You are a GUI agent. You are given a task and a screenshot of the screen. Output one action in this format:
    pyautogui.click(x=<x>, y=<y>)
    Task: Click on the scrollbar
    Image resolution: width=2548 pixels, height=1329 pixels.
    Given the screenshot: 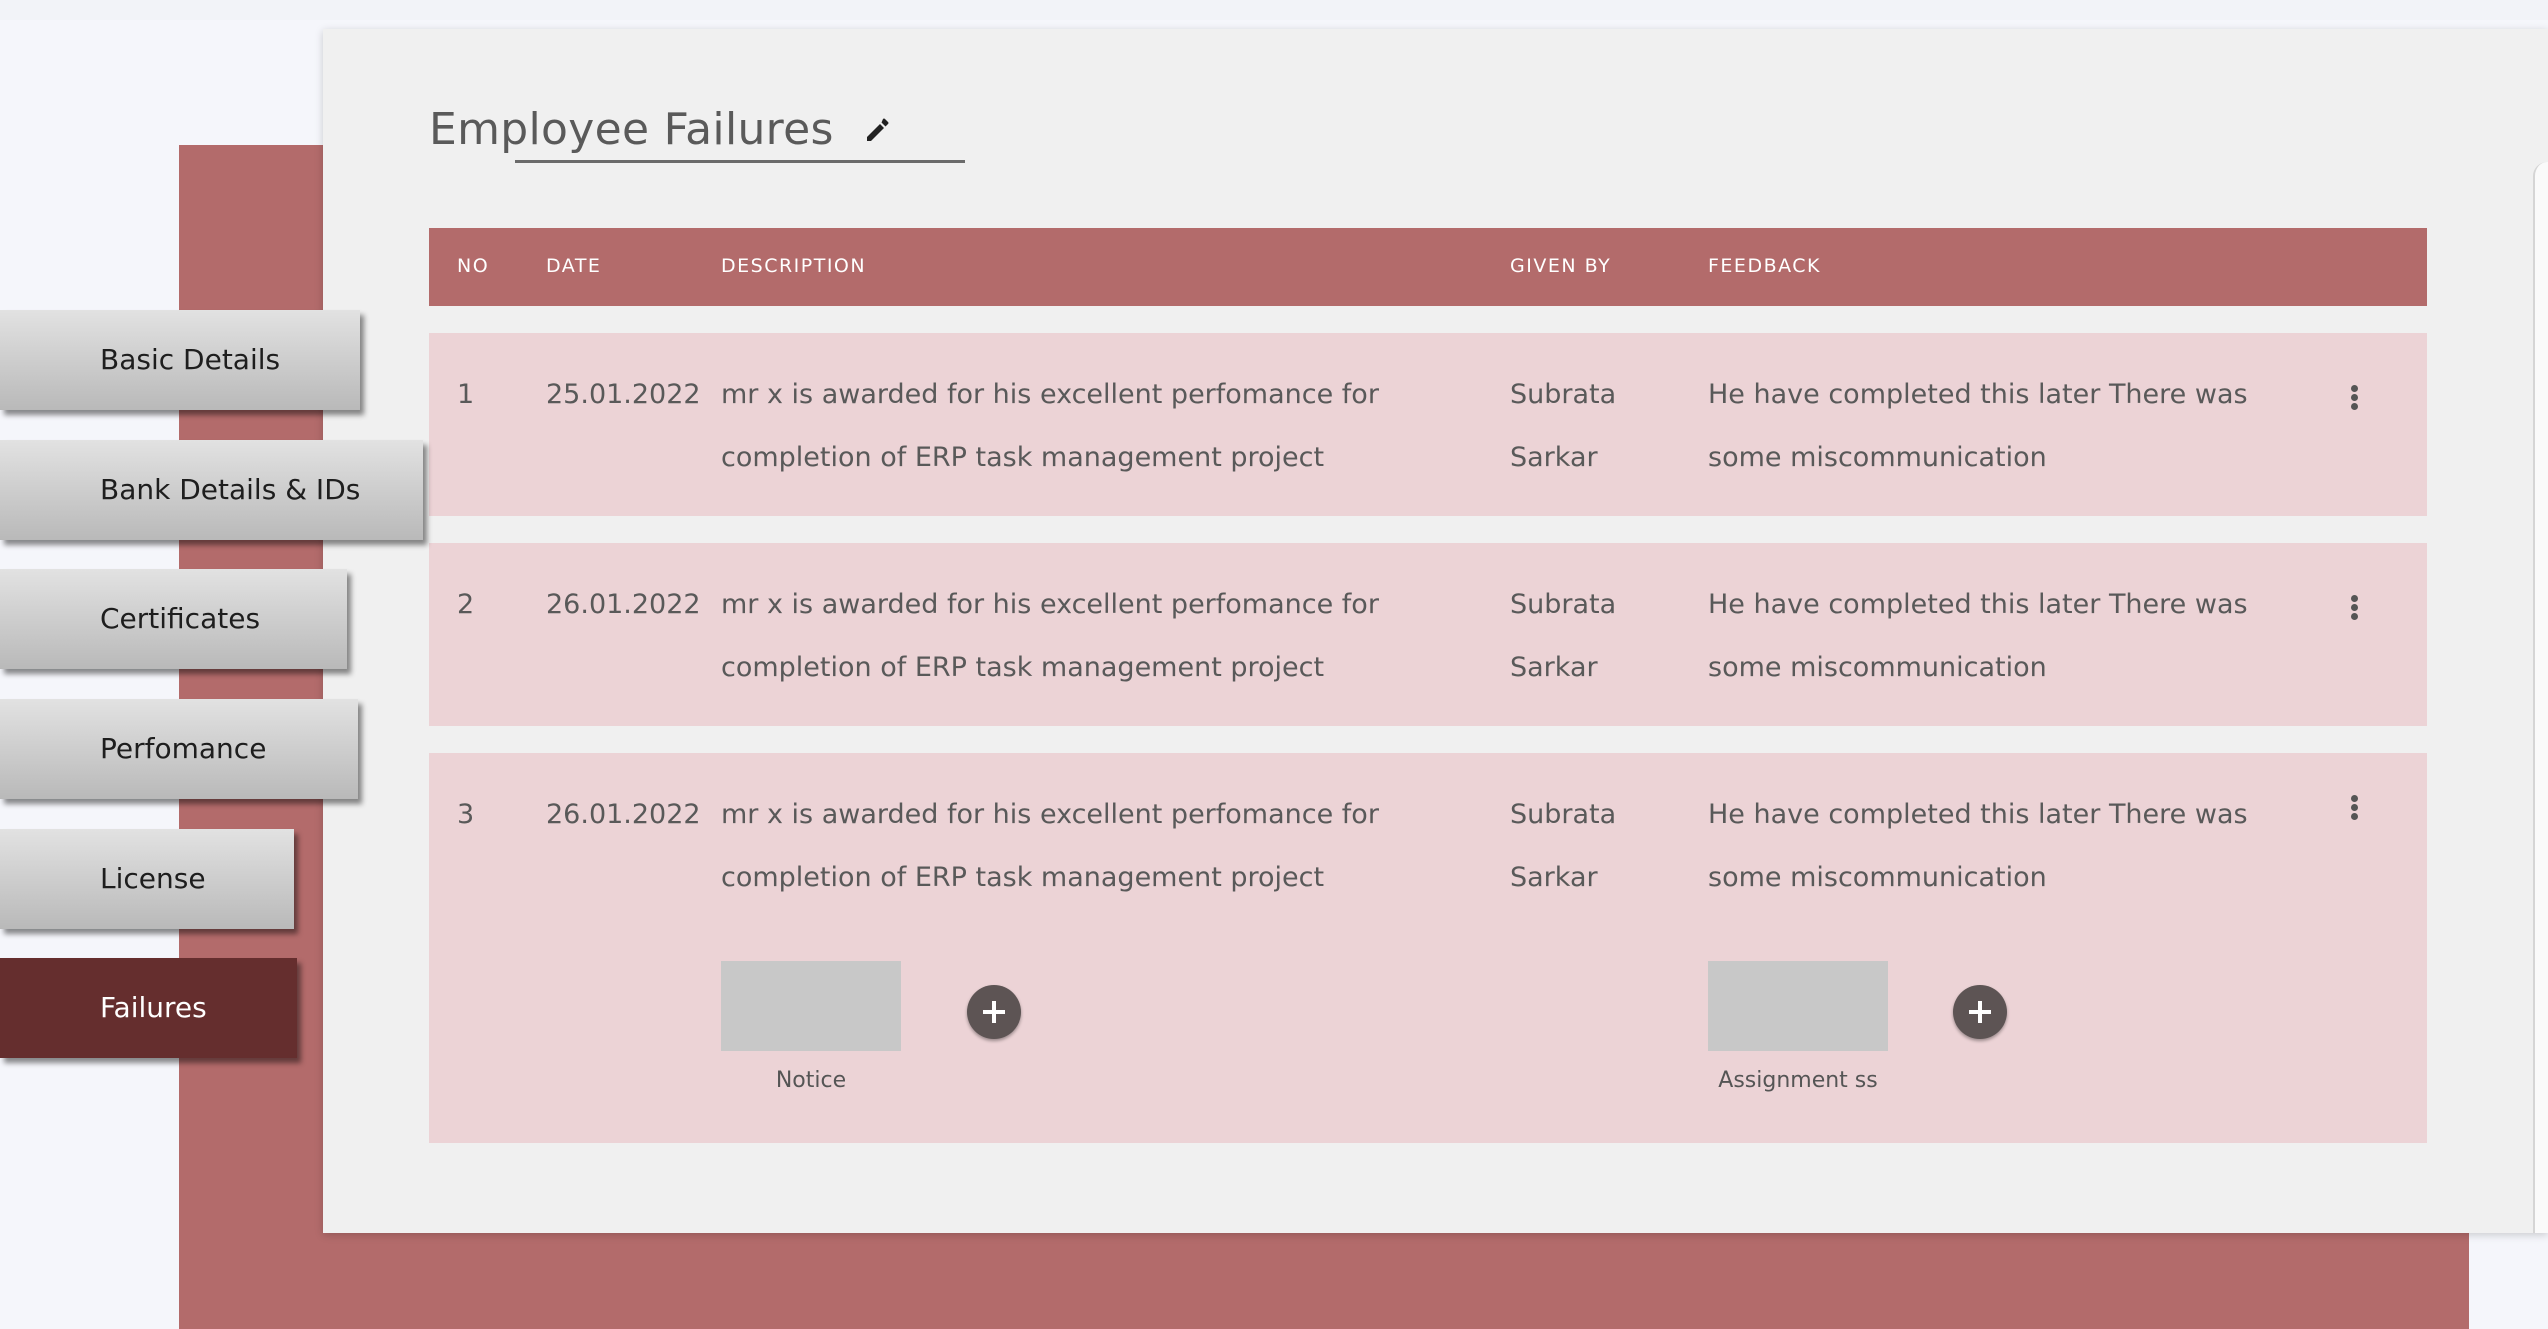 What is the action you would take?
    pyautogui.click(x=2540, y=697)
    